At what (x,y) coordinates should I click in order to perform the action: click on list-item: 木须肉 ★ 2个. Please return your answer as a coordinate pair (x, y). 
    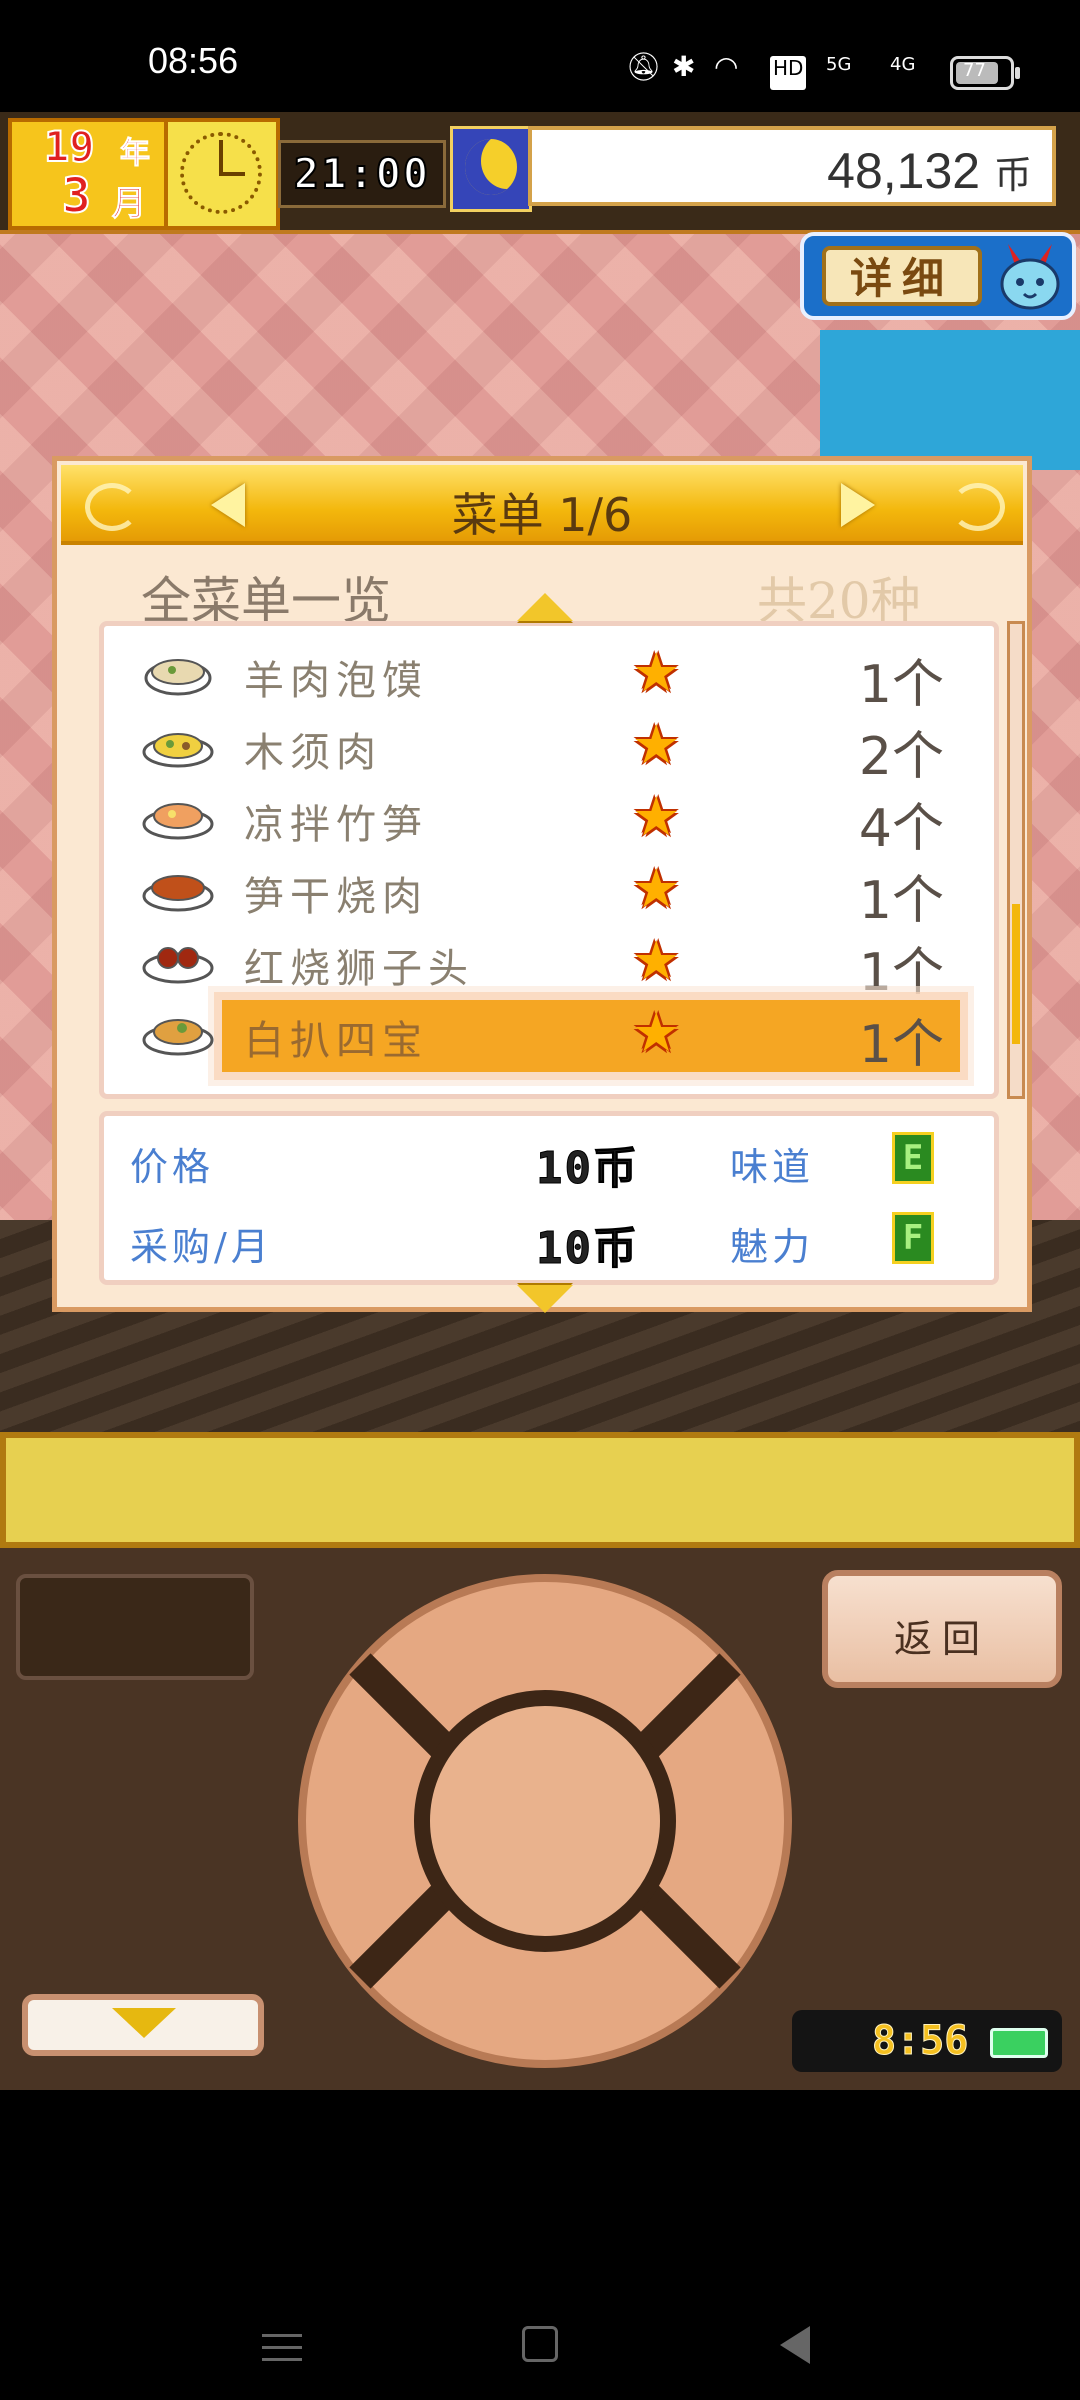
    Looking at the image, I should click on (549, 748).